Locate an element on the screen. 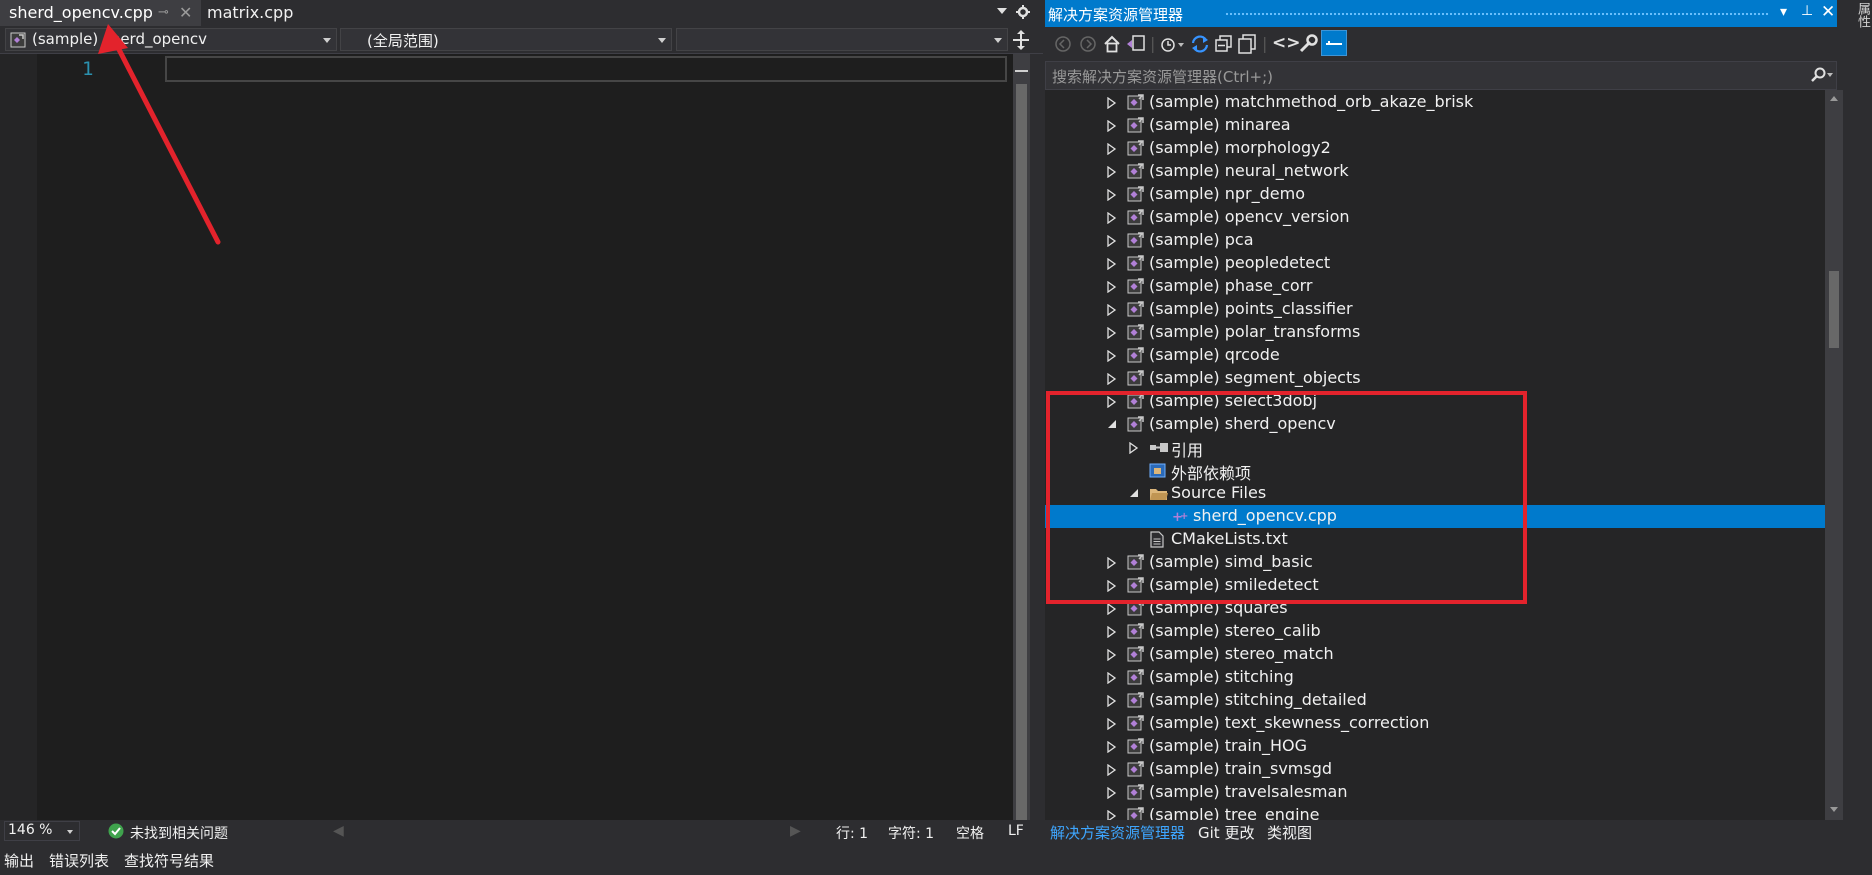  tree-item: (sample) morphology2 is located at coordinates (1435, 148).